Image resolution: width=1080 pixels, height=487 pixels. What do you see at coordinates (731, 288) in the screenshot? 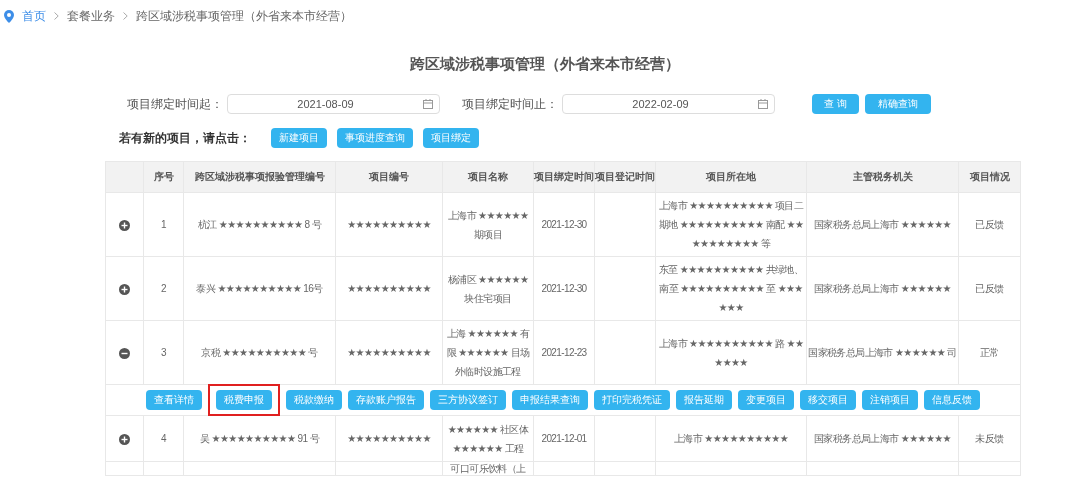
I see `table-cell: 东至 ★★★★★★★★★★ 共绿地、南至 ★★★★★★★★★★ 至 ★★★★★★` at bounding box center [731, 288].